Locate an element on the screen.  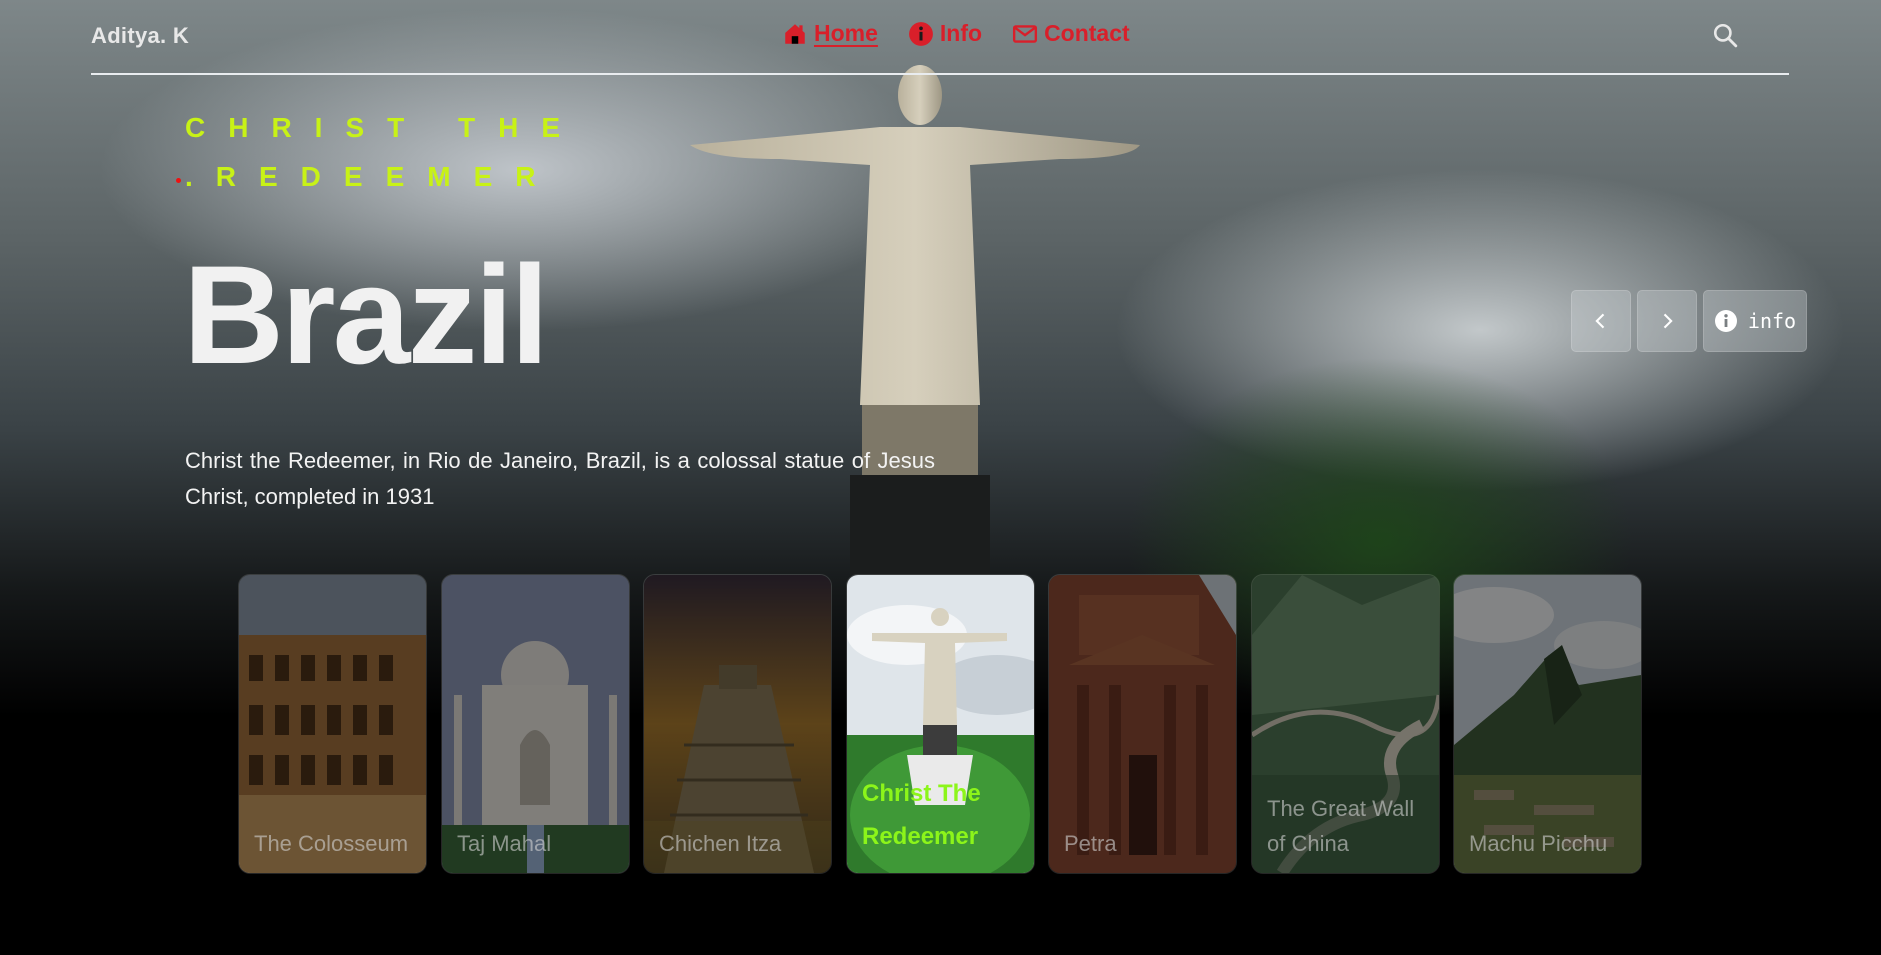
info-button-label: info is located at coordinates (1772, 321).